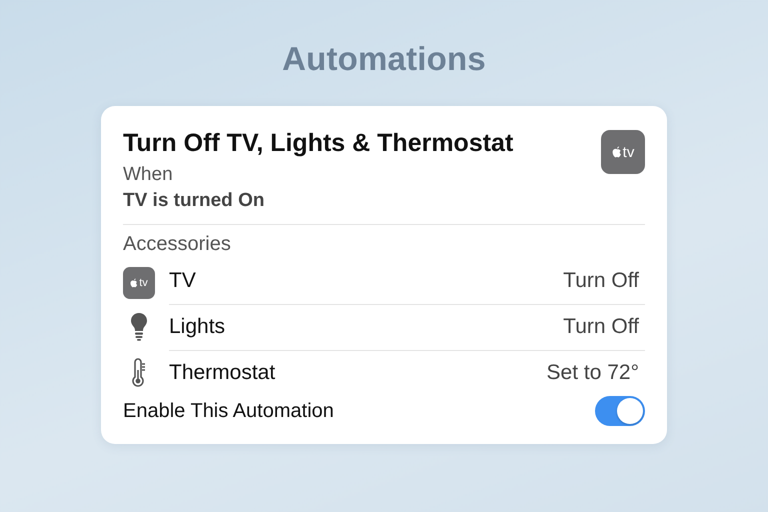 The image size is (768, 512). Describe the element at coordinates (592, 373) in the screenshot. I see `accessory-action: Set to 72°` at that location.